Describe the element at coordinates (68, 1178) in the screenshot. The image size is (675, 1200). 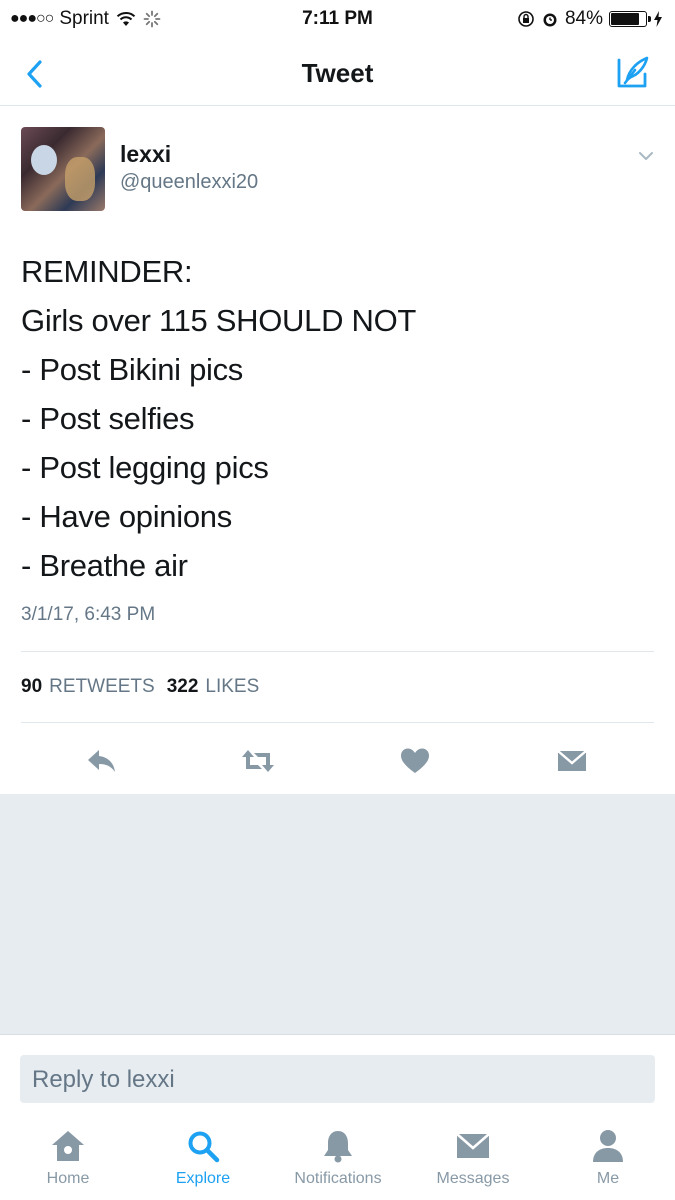
I see `tab-label: Home` at that location.